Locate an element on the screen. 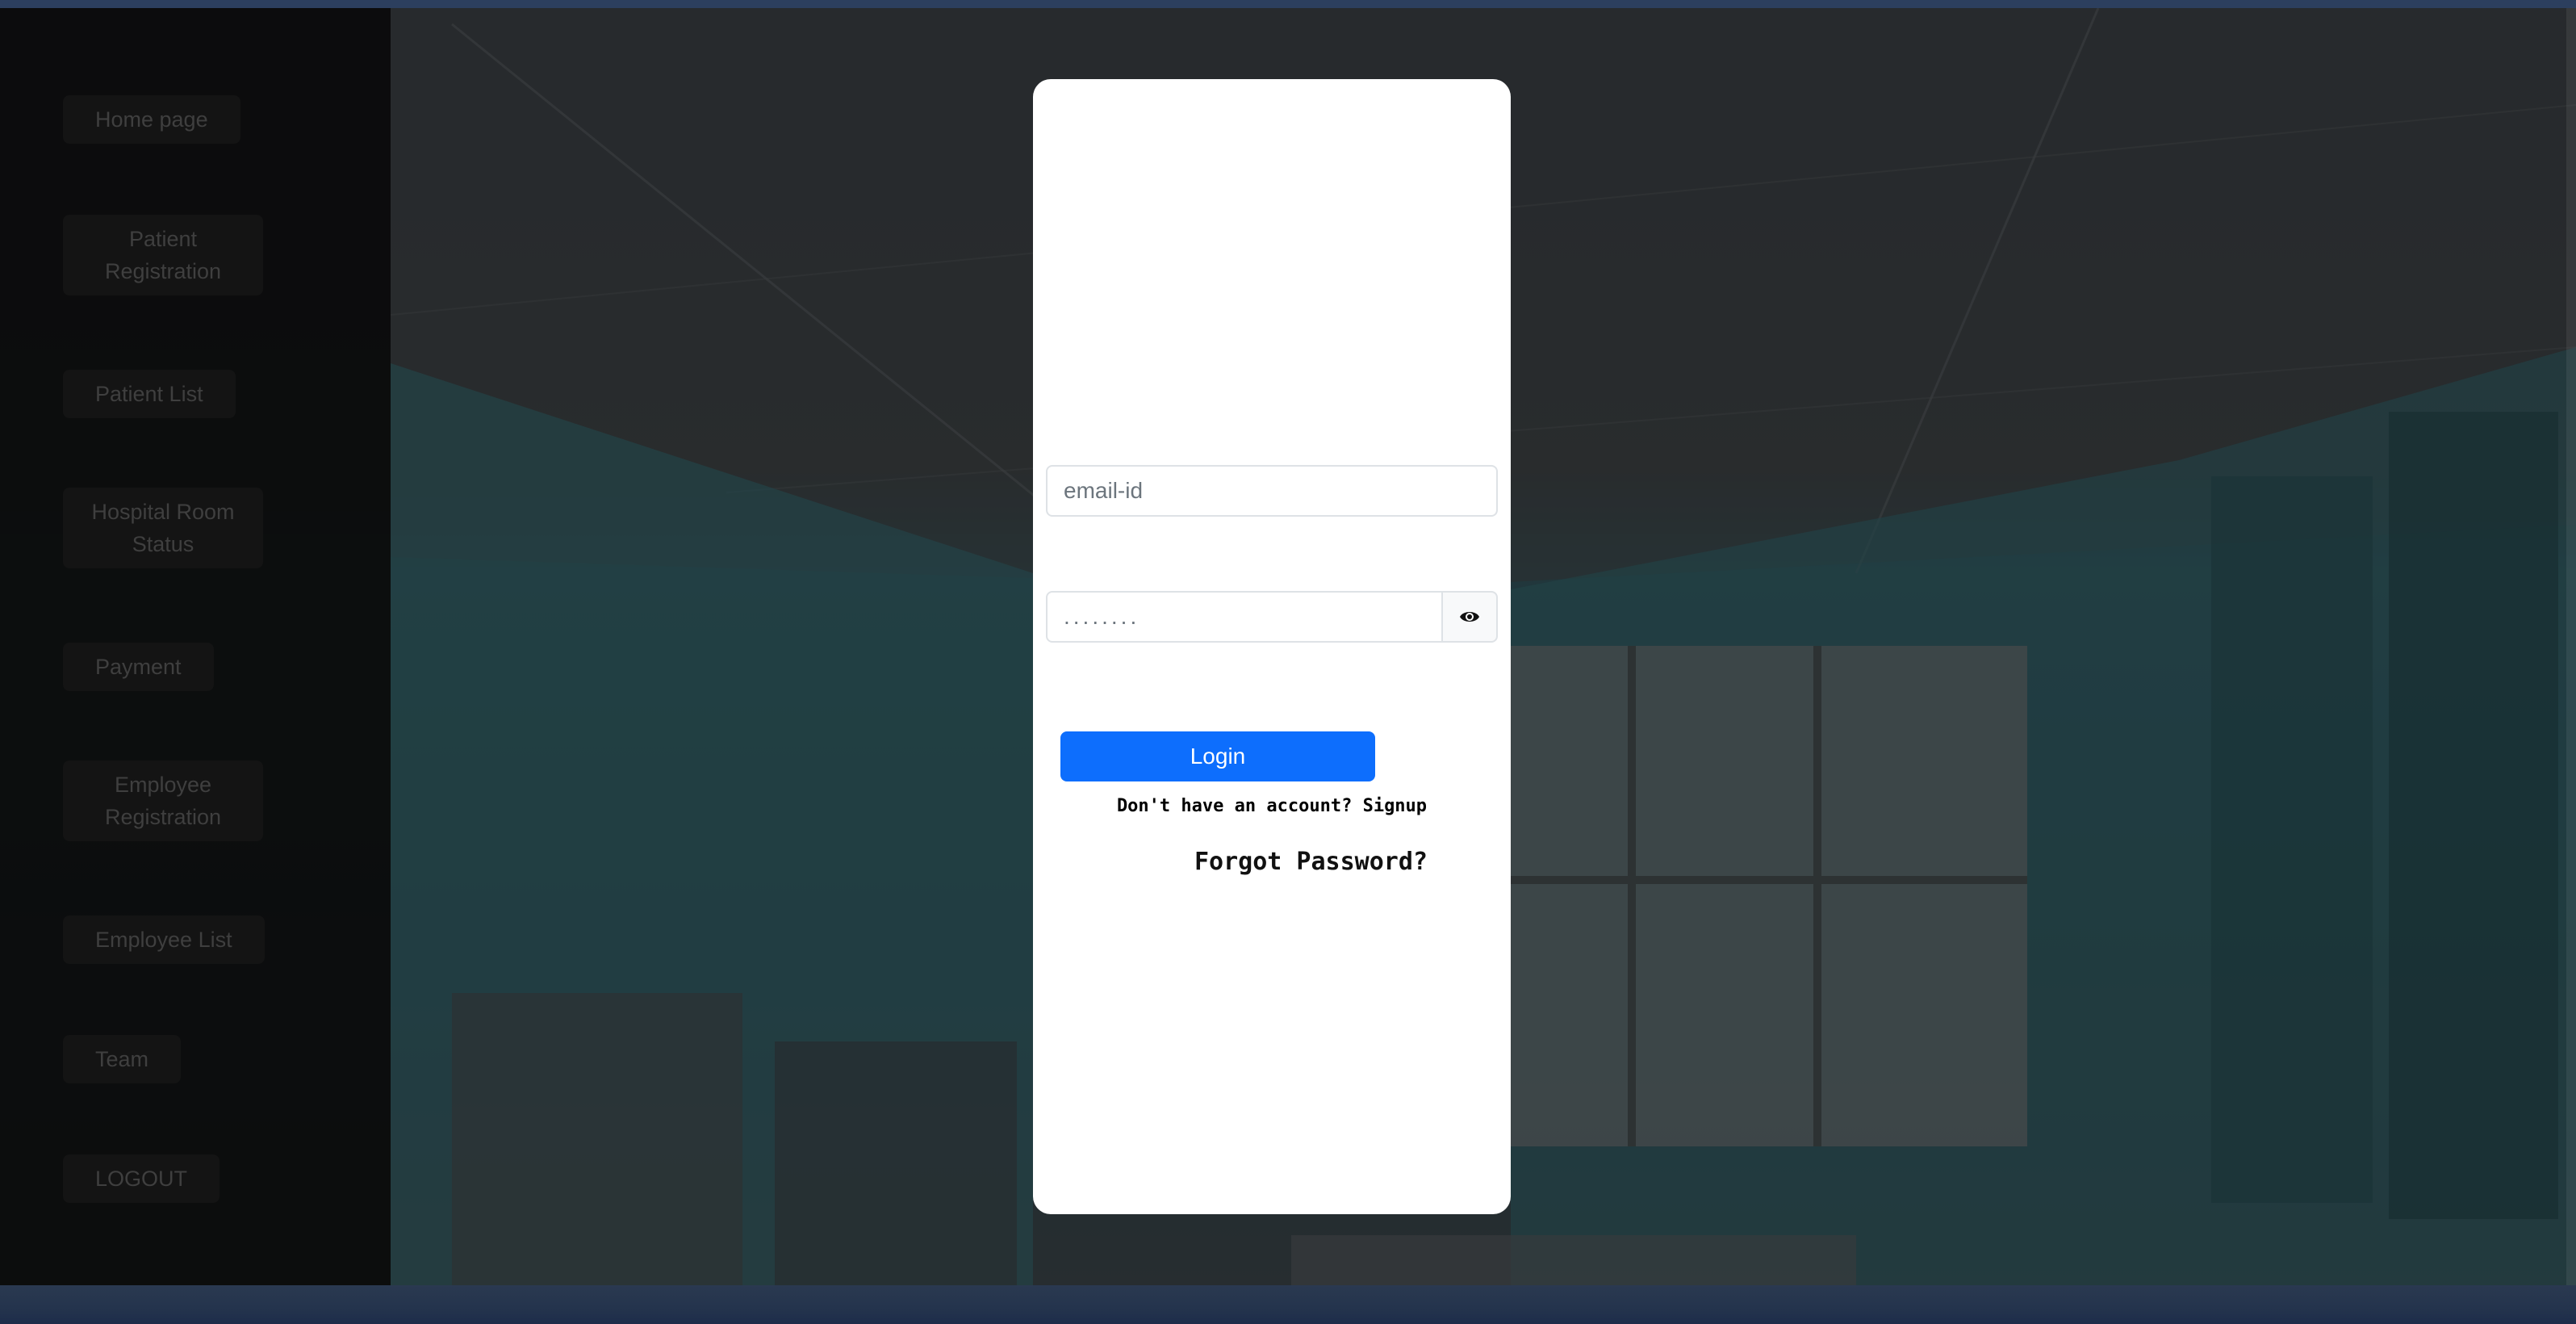 The width and height of the screenshot is (2576, 1324). email-field is located at coordinates (1272, 491).